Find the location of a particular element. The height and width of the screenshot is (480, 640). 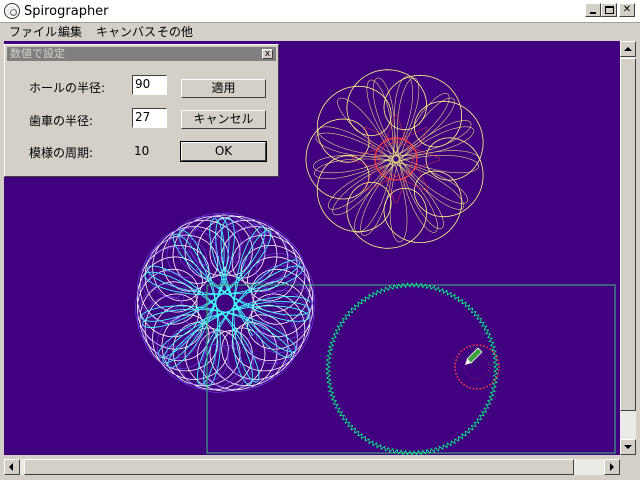

dialog-close-button: x is located at coordinates (267, 54).